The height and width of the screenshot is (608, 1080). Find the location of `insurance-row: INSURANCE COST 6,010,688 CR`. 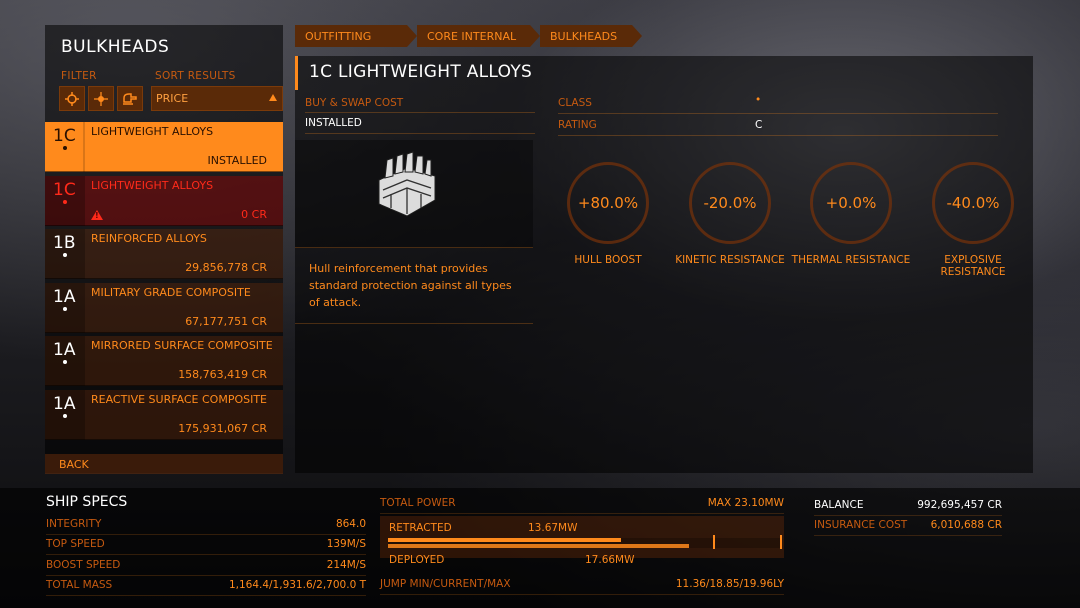

insurance-row: INSURANCE COST 6,010,688 CR is located at coordinates (908, 526).